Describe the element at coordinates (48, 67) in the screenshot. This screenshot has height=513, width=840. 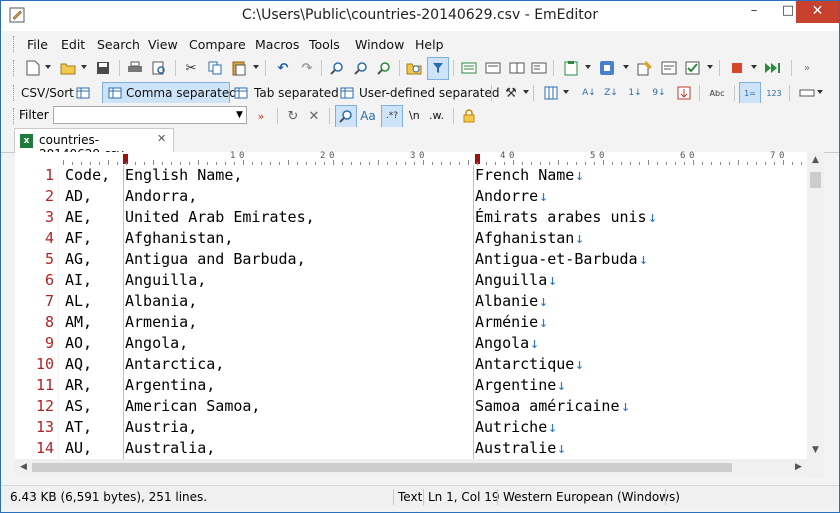
I see `new-dropdown-icon` at that location.